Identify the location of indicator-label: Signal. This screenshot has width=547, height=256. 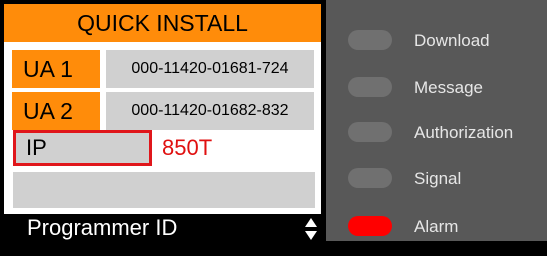
(438, 178).